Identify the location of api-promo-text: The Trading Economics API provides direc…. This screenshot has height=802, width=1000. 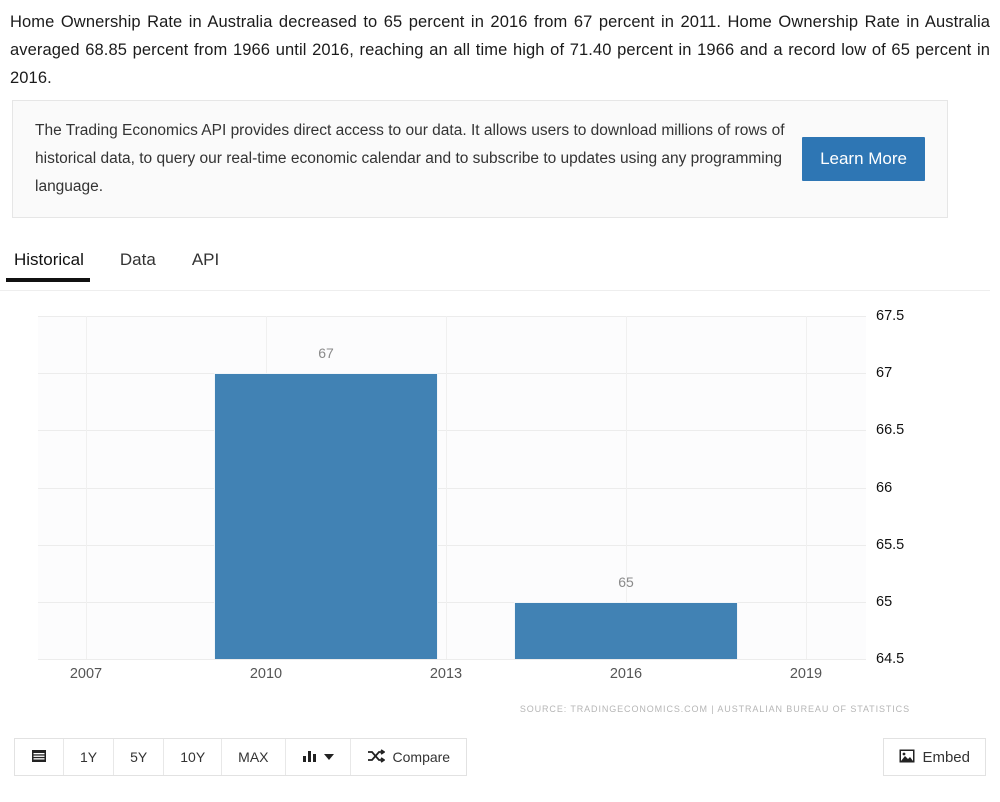
(410, 158).